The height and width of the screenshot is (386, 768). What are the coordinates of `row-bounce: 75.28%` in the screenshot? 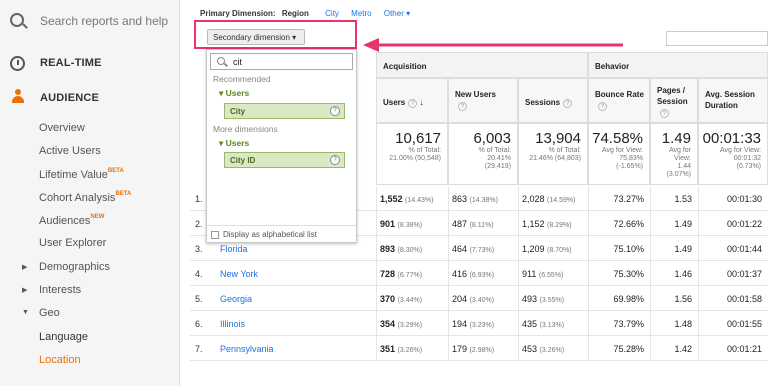 It's located at (628, 349).